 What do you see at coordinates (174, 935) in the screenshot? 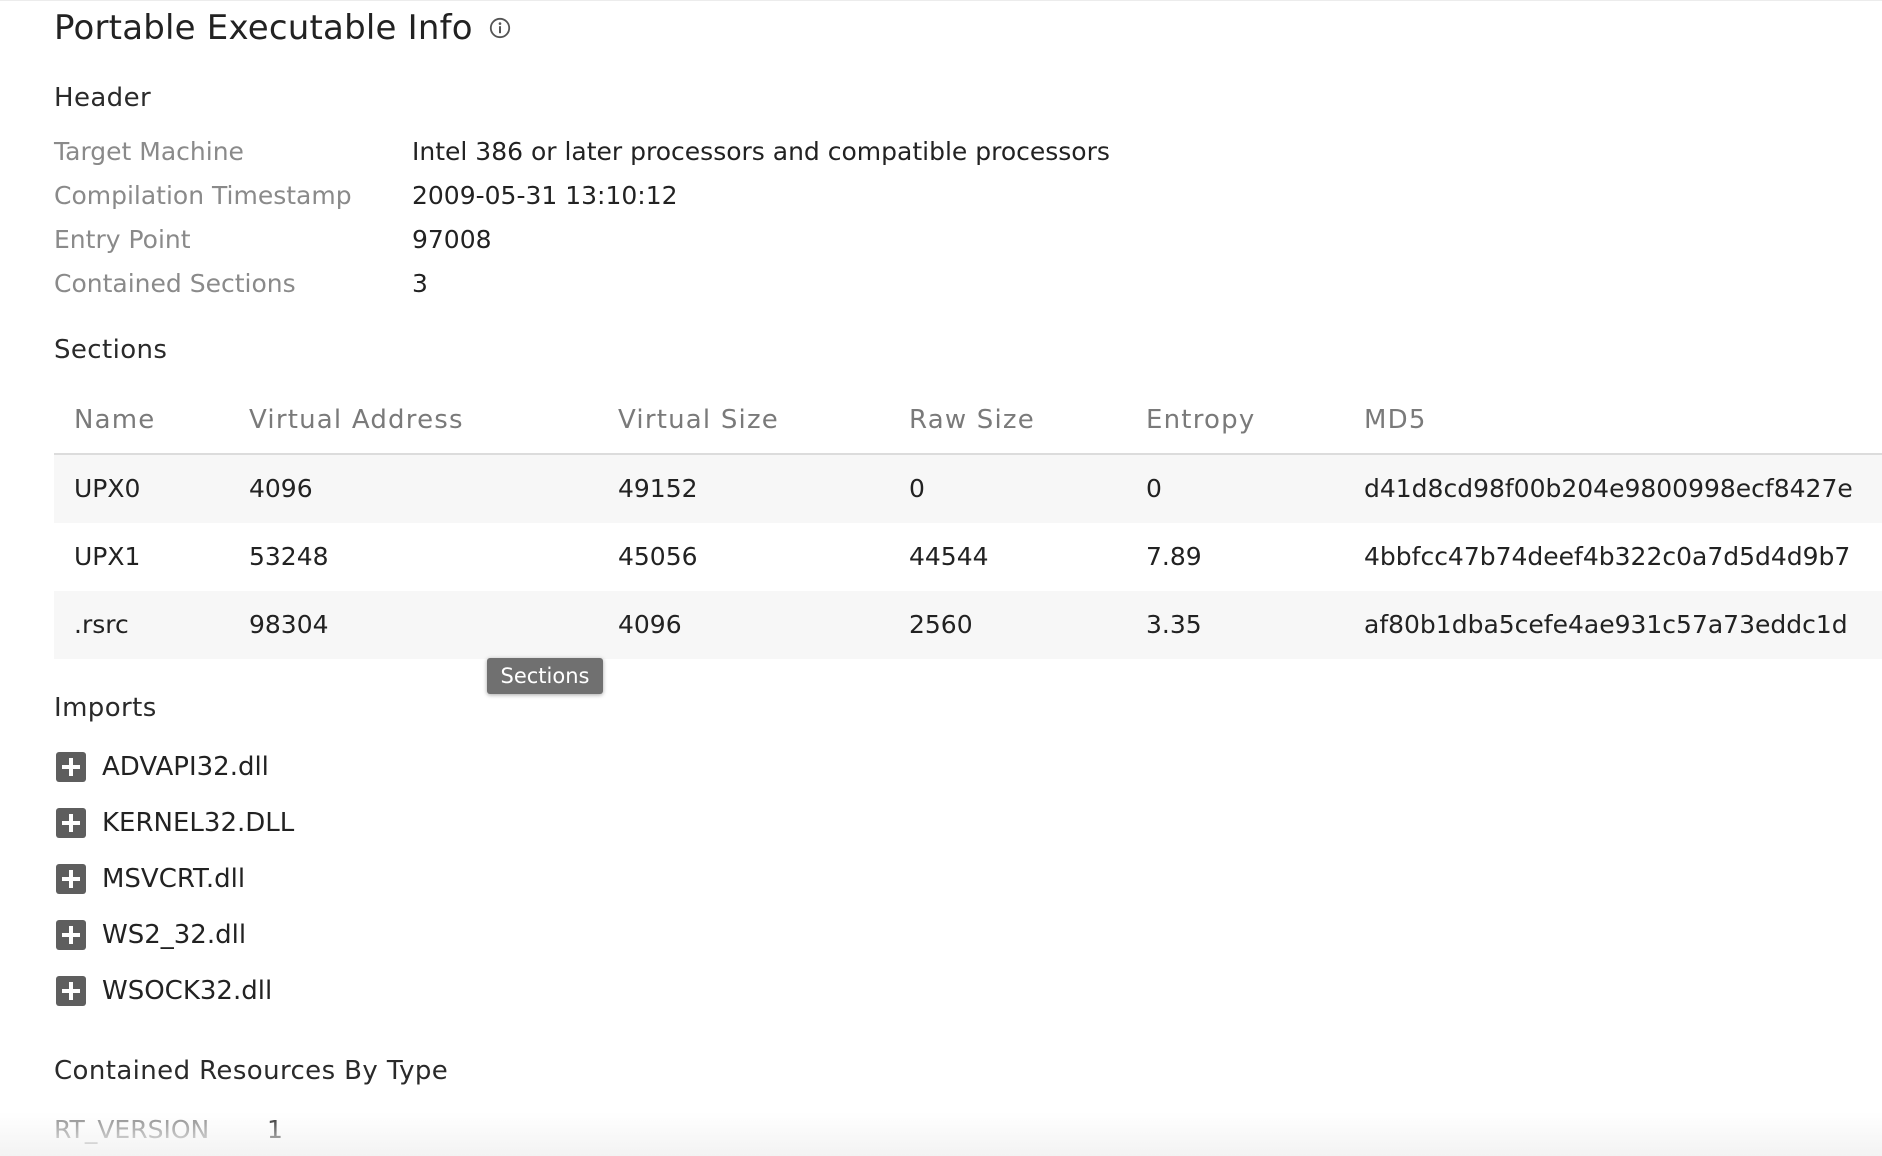
I see `import-name: WS2_32.dll` at bounding box center [174, 935].